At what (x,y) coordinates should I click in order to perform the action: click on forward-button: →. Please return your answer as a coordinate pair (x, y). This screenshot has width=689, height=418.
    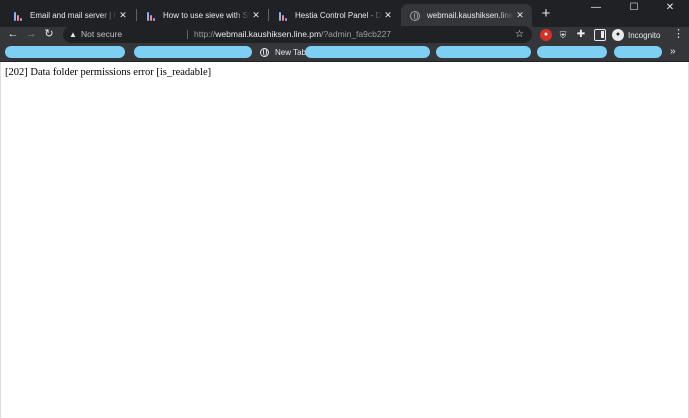
    Looking at the image, I should click on (31, 35).